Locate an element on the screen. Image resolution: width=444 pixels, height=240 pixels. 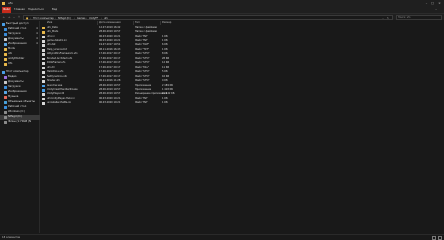
file-name: Shader.ufo is located at coordinates (53, 81).